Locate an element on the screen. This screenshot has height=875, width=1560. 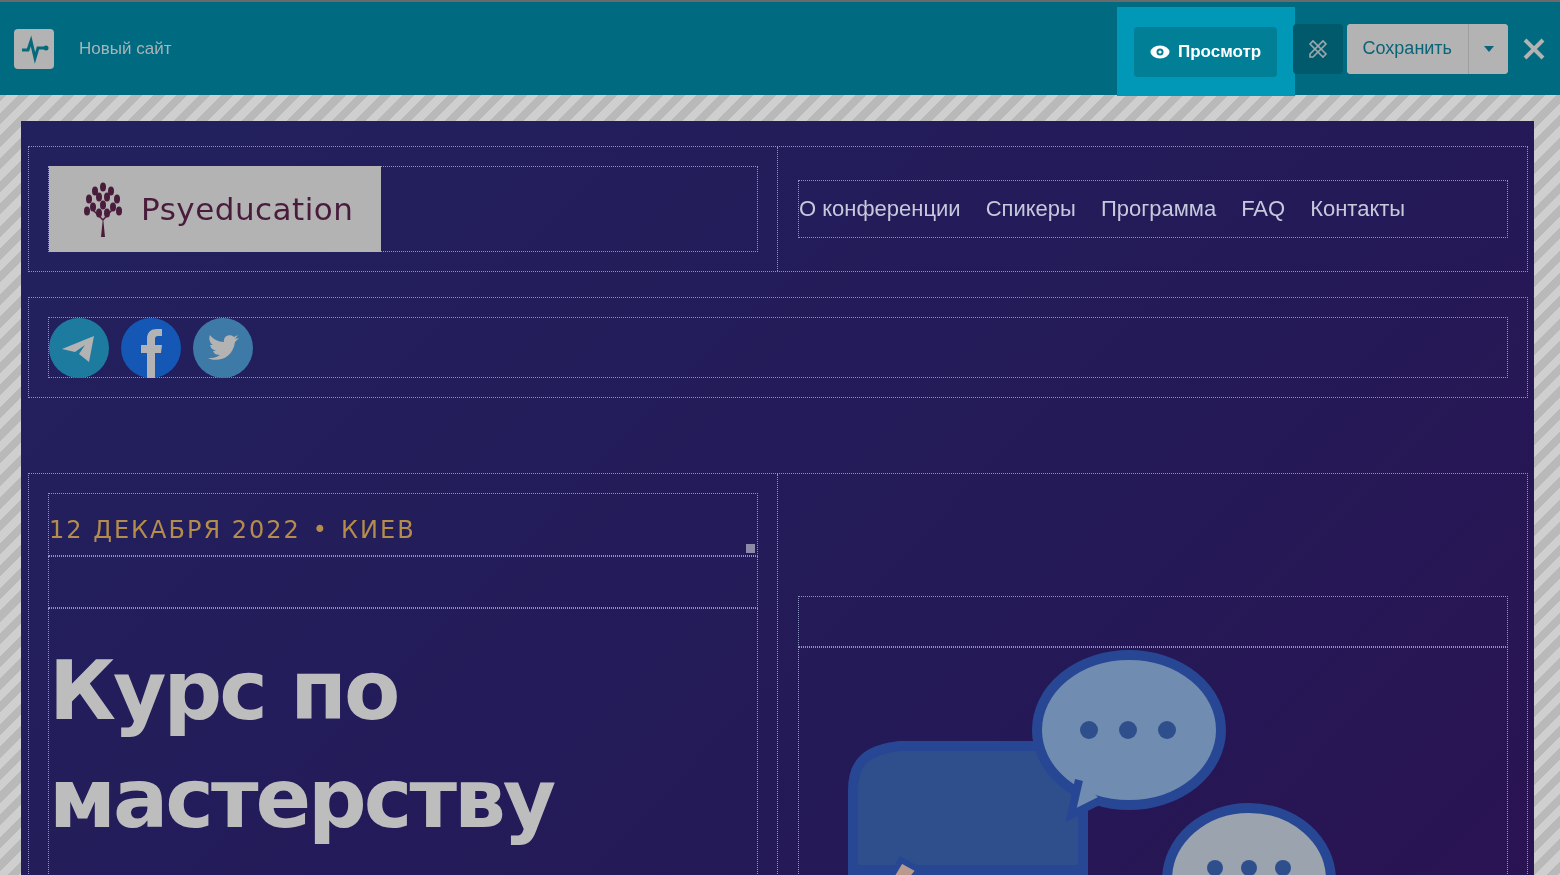
close-icon is located at coordinates (1534, 48).